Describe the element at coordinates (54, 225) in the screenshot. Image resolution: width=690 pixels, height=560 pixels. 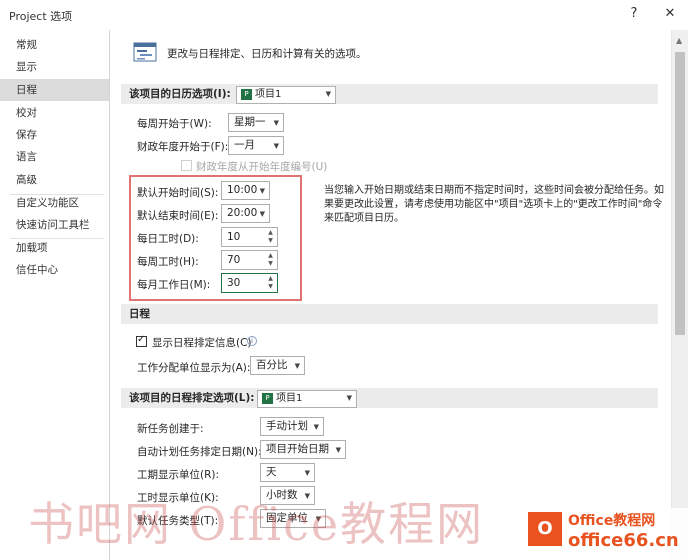
I see `sidebar-item-quick-access: 快速访问工具栏` at that location.